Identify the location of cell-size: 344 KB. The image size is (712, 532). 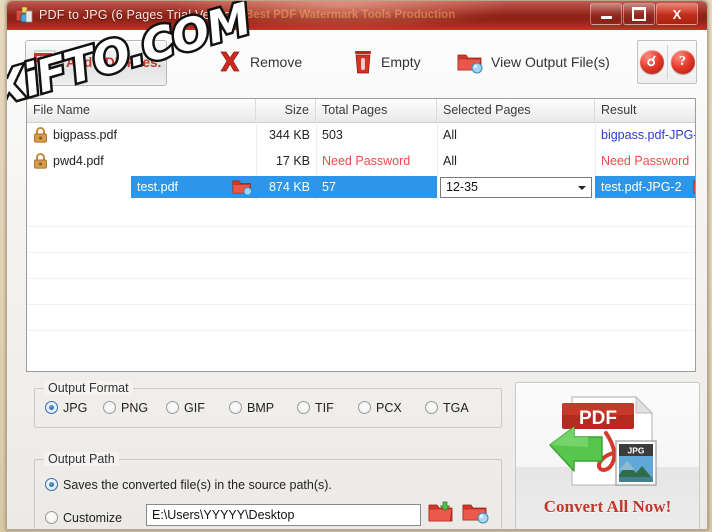
(289, 135).